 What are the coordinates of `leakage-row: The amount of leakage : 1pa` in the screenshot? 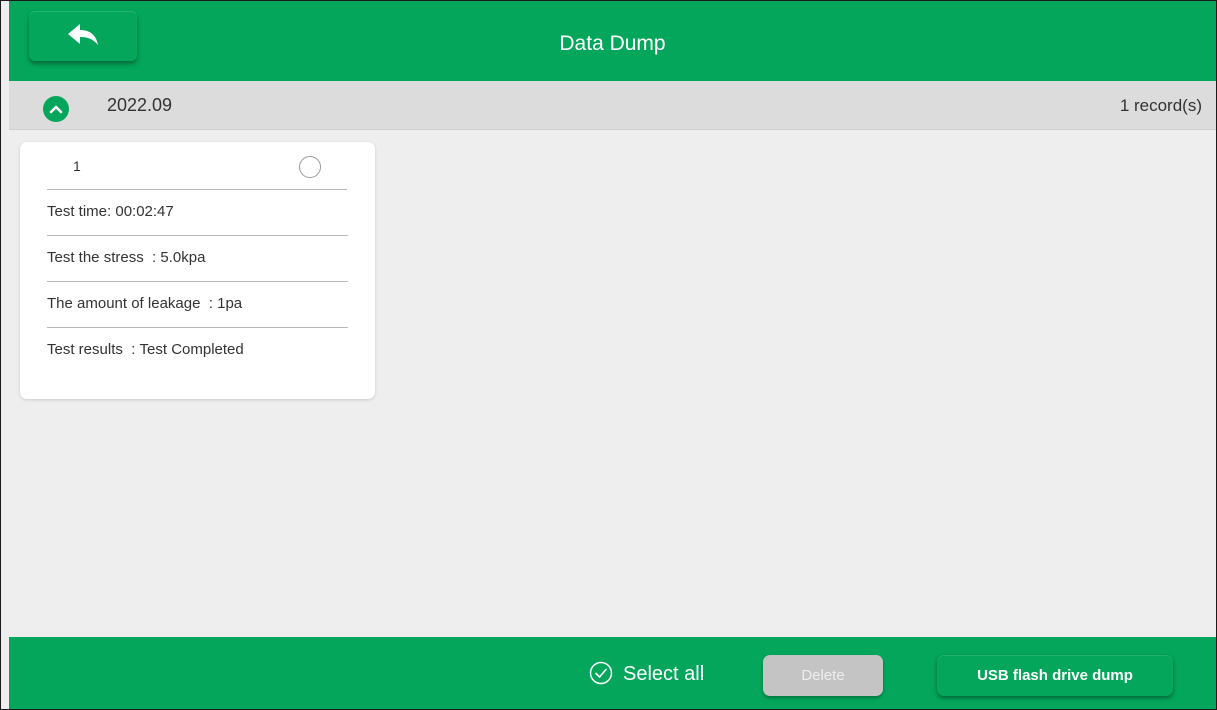 It's located at (197, 305).